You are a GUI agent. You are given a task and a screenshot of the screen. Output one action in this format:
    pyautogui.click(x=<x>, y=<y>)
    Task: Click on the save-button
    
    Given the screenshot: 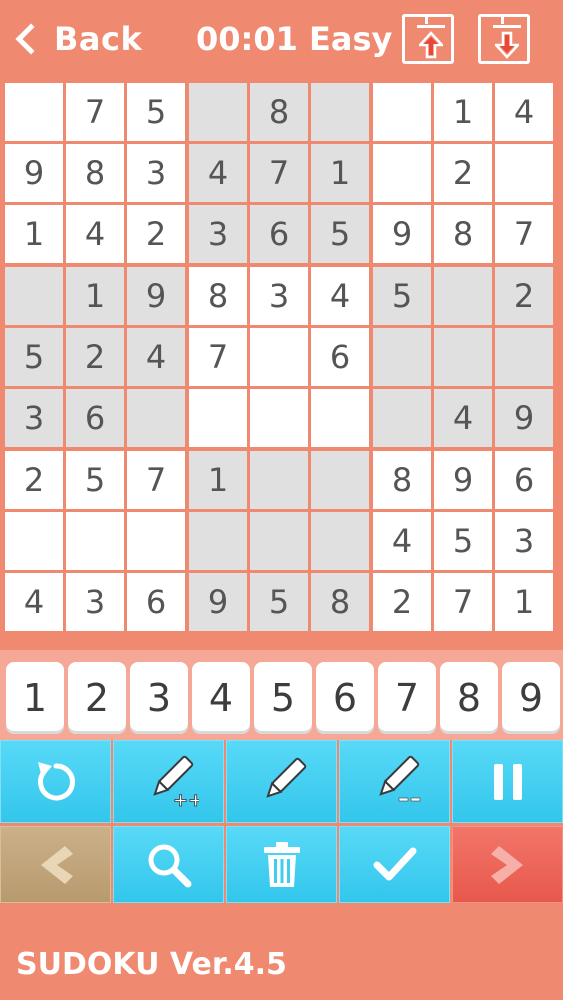 What is the action you would take?
    pyautogui.click(x=504, y=39)
    